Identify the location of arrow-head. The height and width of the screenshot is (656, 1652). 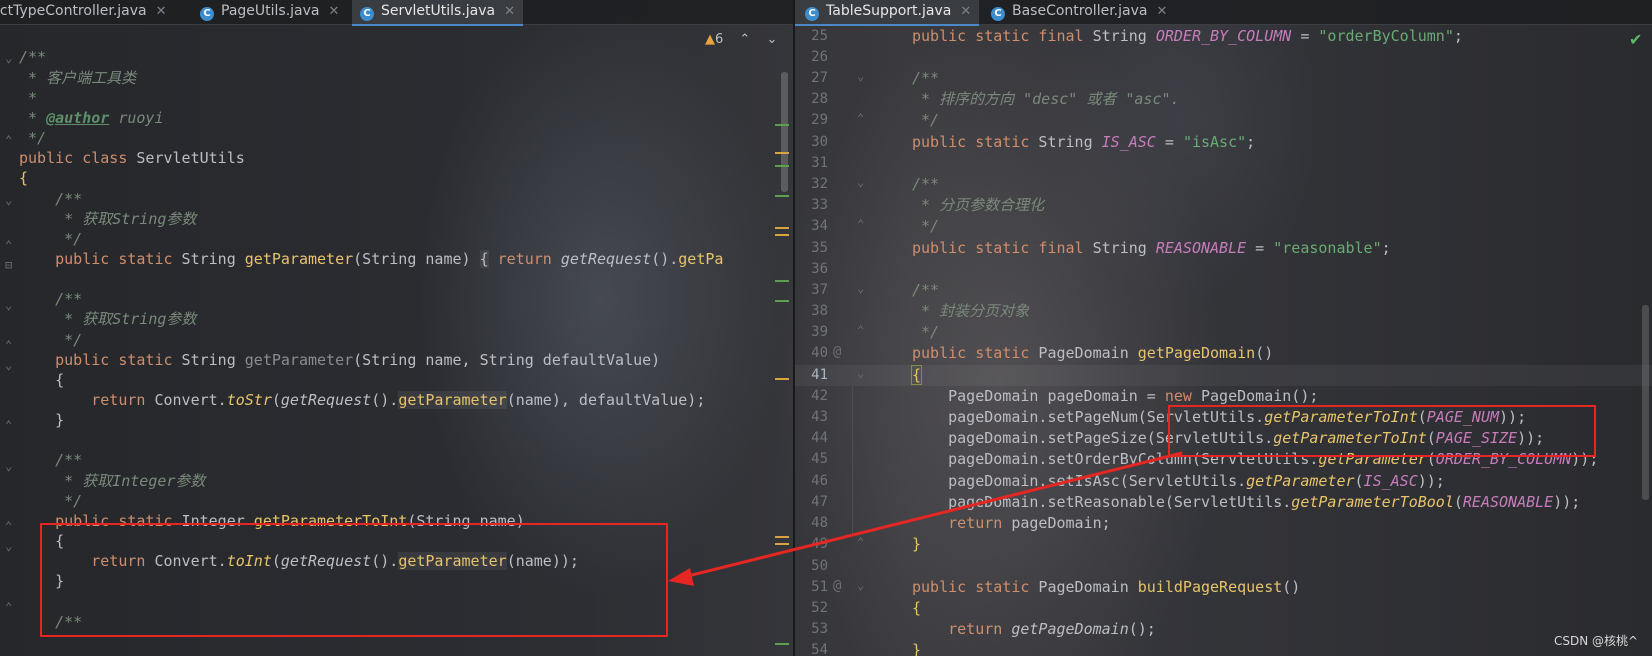
(681, 577).